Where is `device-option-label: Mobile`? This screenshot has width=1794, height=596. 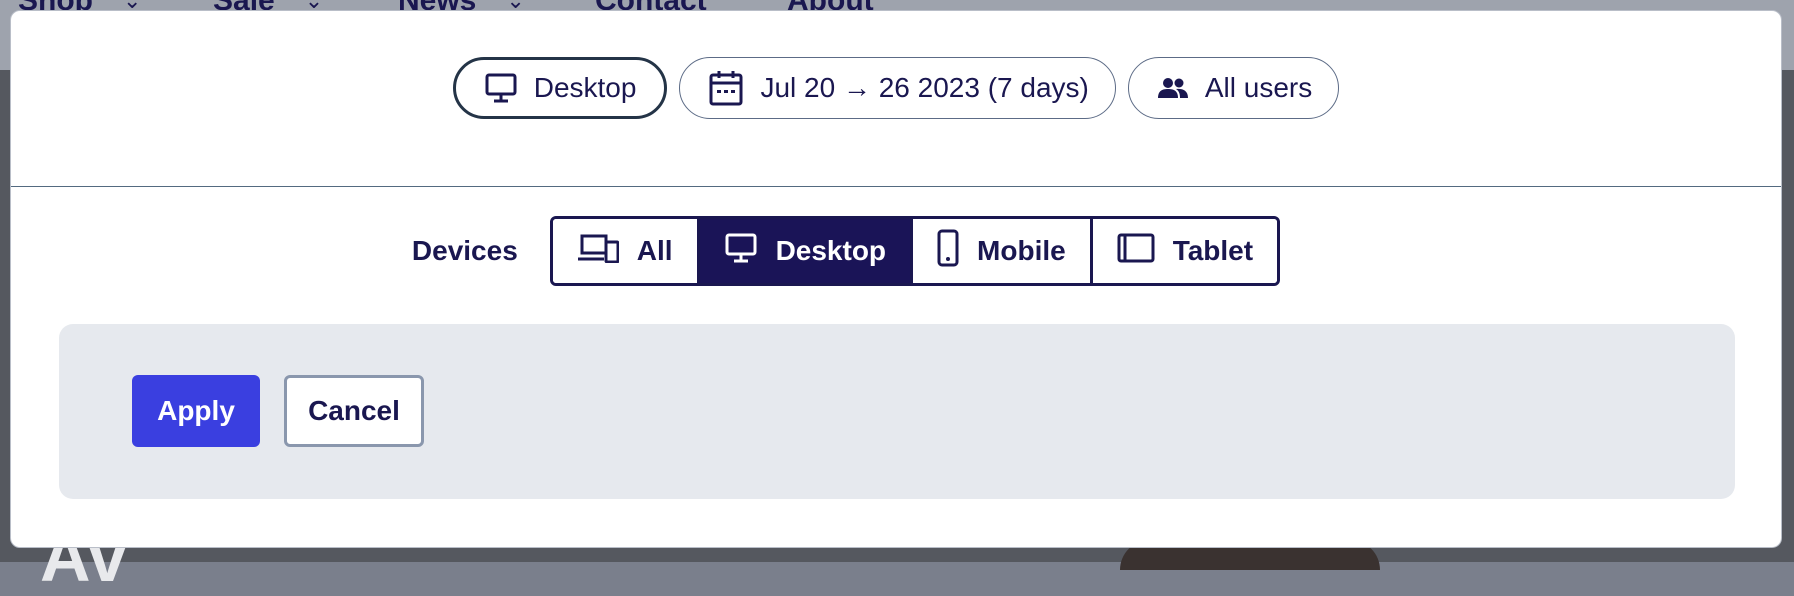
device-option-label: Mobile is located at coordinates (1021, 250).